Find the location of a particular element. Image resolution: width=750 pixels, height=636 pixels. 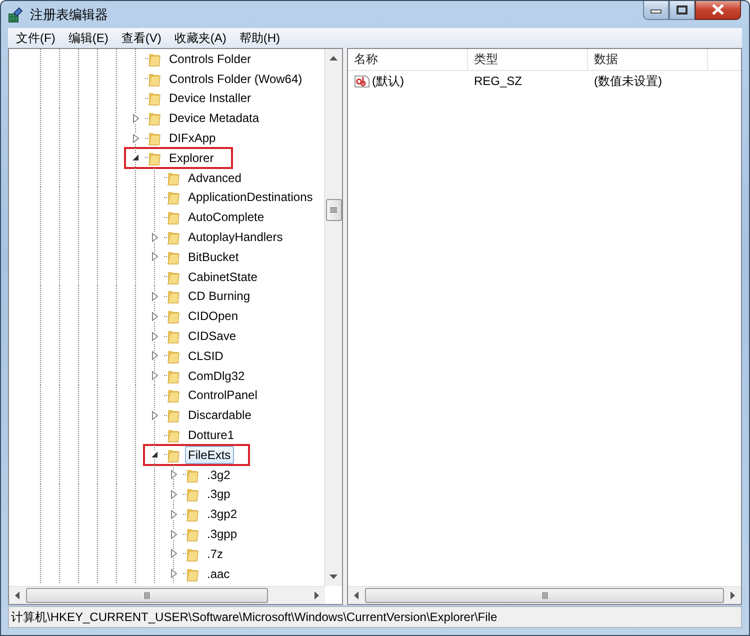

tree-item: CIDOpen is located at coordinates (213, 316).